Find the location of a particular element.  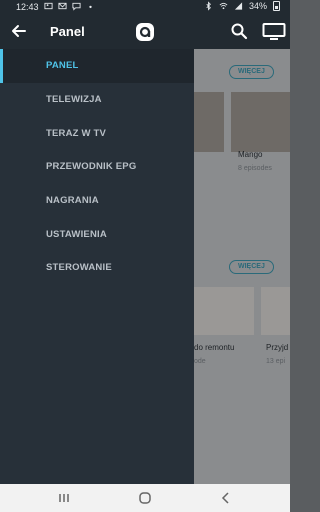

card-title-remont: do remontu is located at coordinates (214, 347).